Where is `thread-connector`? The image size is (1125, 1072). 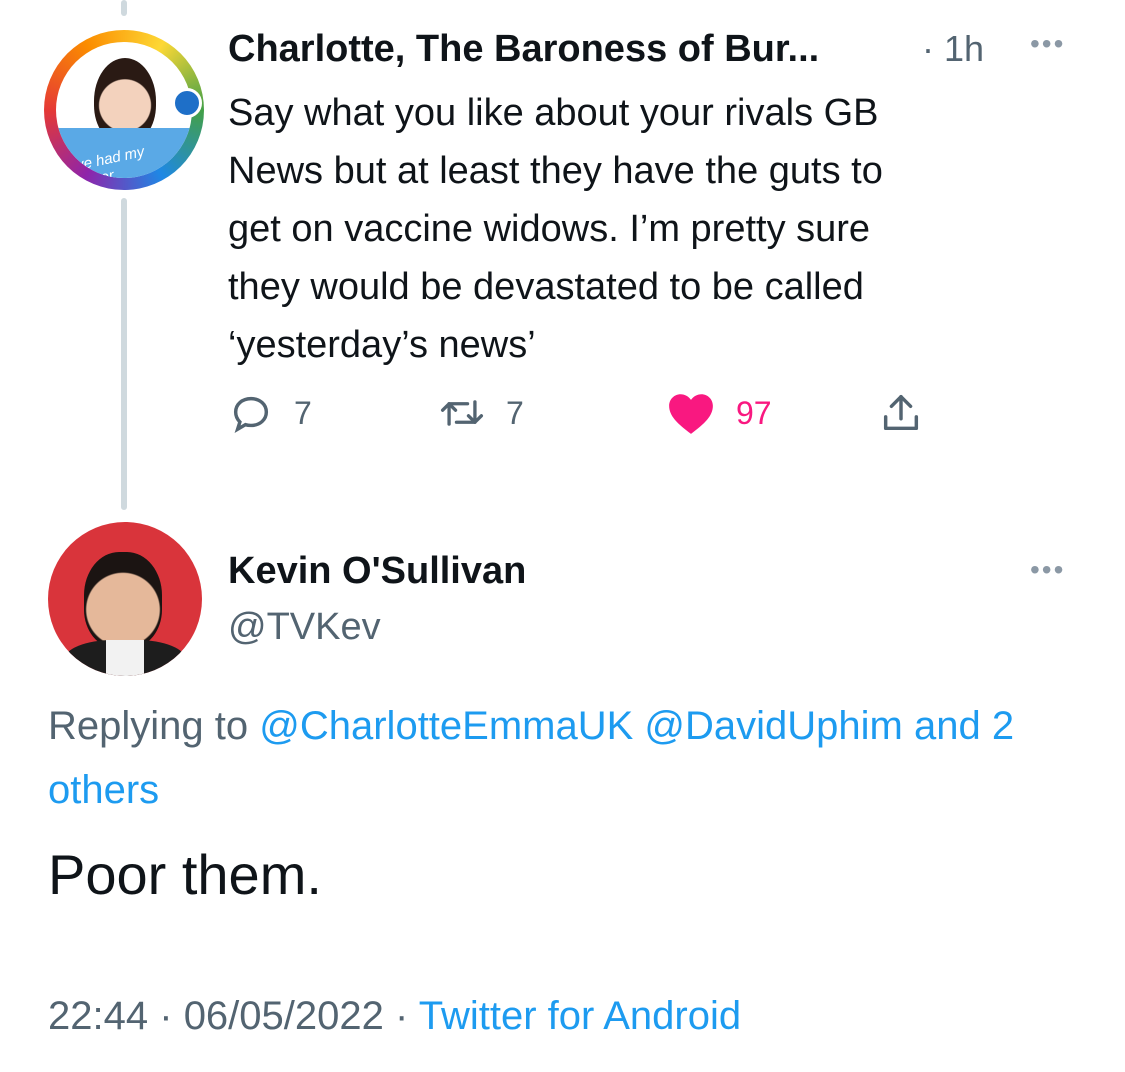
thread-connector is located at coordinates (124, 354).